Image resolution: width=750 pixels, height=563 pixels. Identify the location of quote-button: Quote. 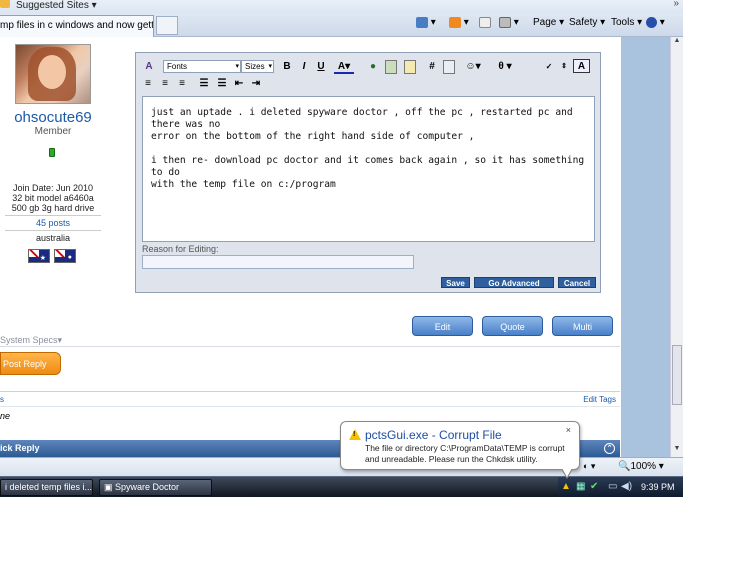
(512, 326).